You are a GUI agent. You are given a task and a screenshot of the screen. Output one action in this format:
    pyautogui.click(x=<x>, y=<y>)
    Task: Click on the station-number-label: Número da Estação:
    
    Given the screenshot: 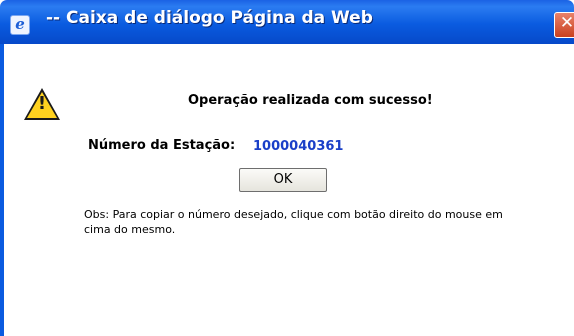 What is the action you would take?
    pyautogui.click(x=162, y=145)
    